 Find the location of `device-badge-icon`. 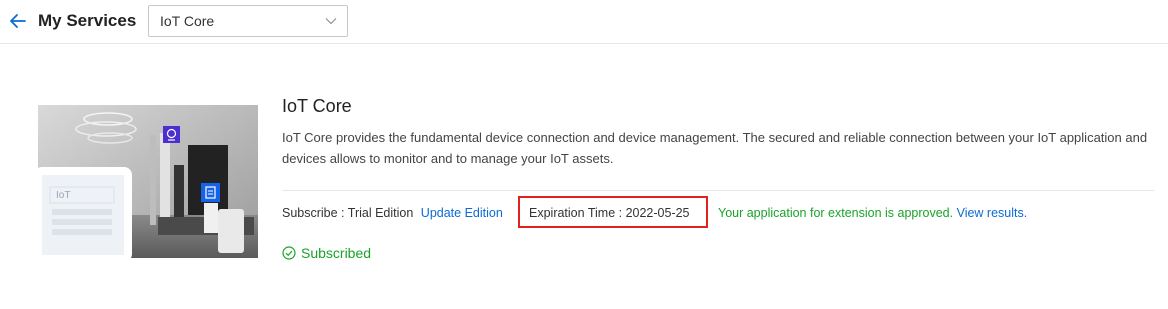

device-badge-icon is located at coordinates (210, 192).